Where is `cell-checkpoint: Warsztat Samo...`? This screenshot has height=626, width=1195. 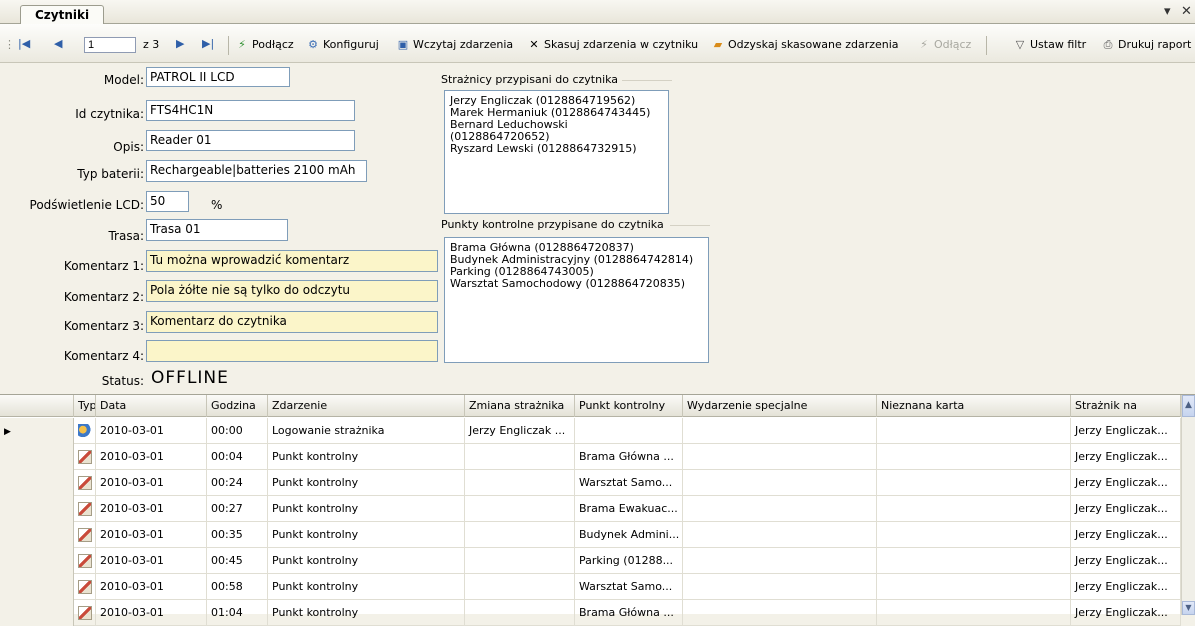 cell-checkpoint: Warsztat Samo... is located at coordinates (629, 483).